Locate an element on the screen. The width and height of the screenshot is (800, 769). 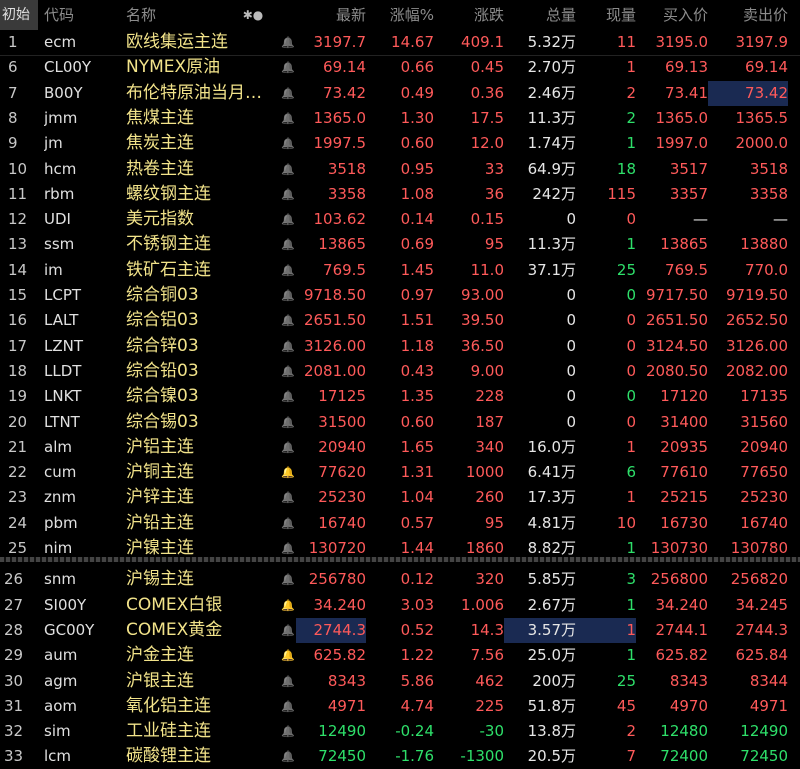
cell-bid: 73.41 is located at coordinates (686, 92).